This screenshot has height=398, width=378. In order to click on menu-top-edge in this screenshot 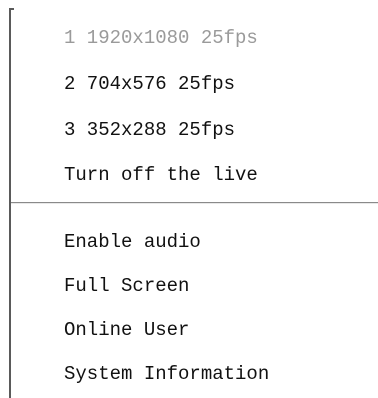, I will do `click(11, 9)`.